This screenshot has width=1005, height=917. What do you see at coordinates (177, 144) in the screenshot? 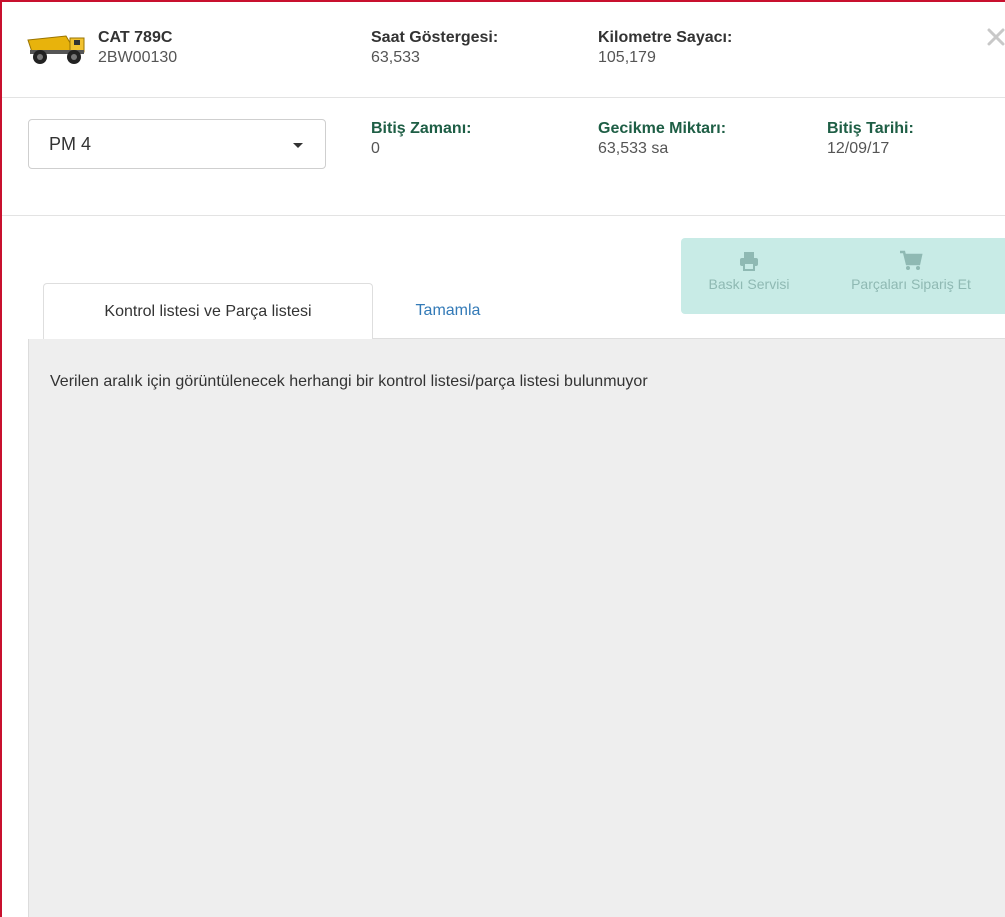
I see `interval-select: PM 4` at bounding box center [177, 144].